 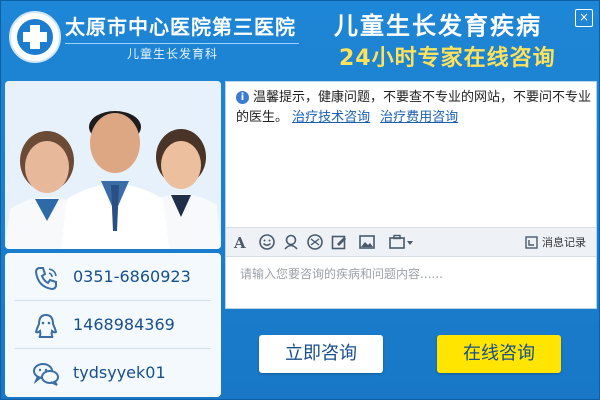 I want to click on message-input, so click(x=411, y=282).